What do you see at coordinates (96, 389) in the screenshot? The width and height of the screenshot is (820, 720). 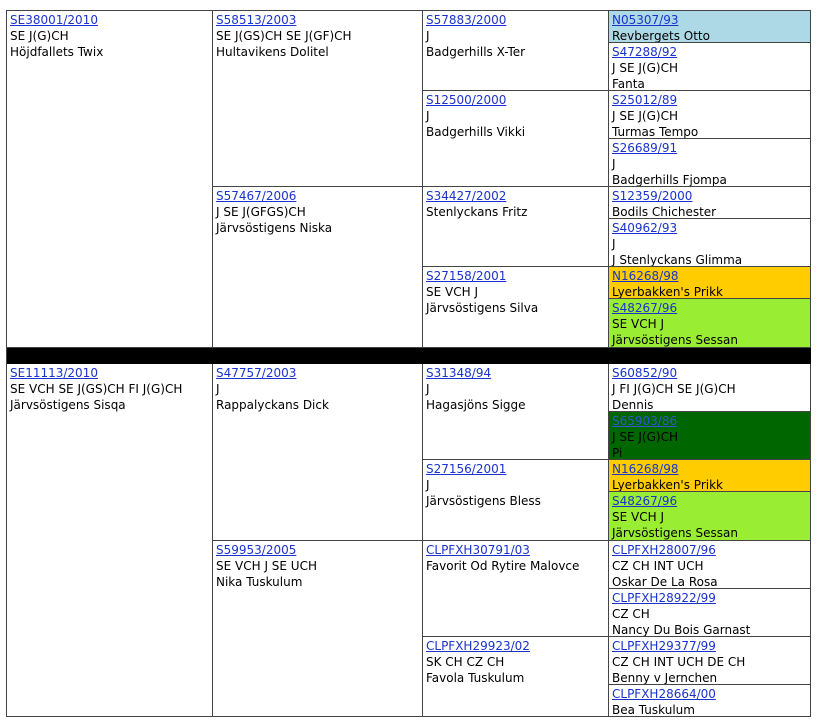 I see `title-line: SE VCH SE J(GS)CH FI J(G)CH` at bounding box center [96, 389].